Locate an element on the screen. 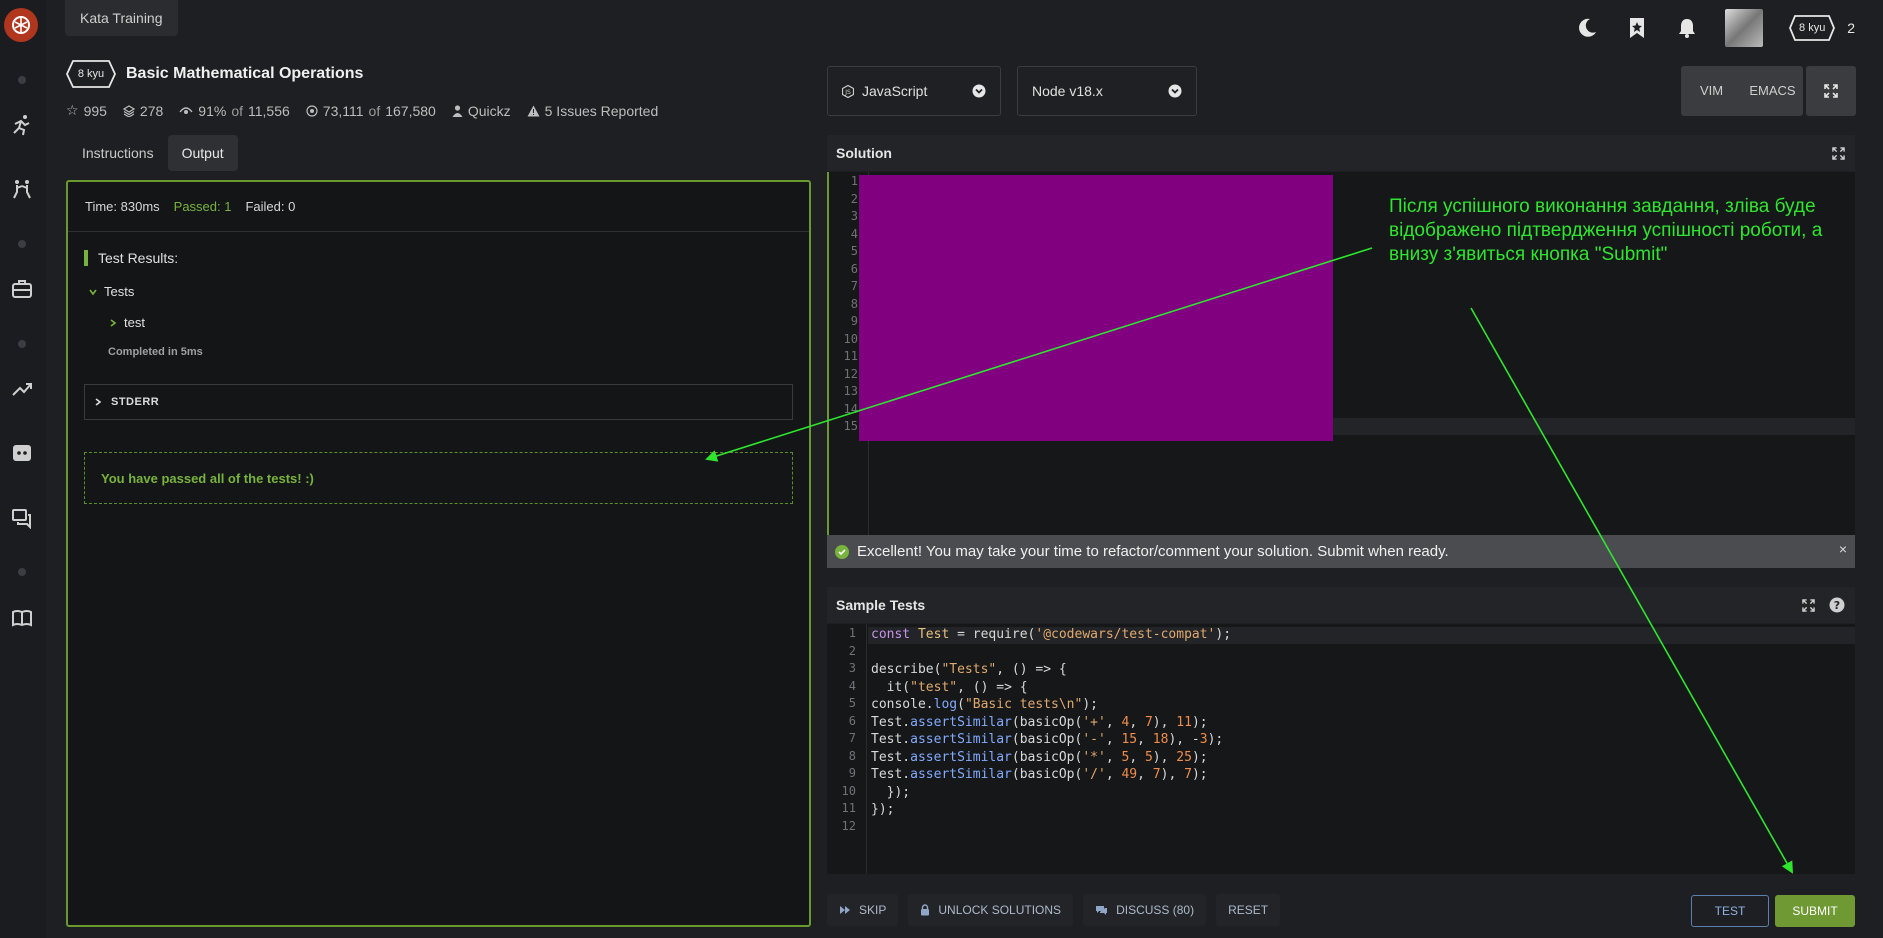  line-number: 12 is located at coordinates (848, 825).